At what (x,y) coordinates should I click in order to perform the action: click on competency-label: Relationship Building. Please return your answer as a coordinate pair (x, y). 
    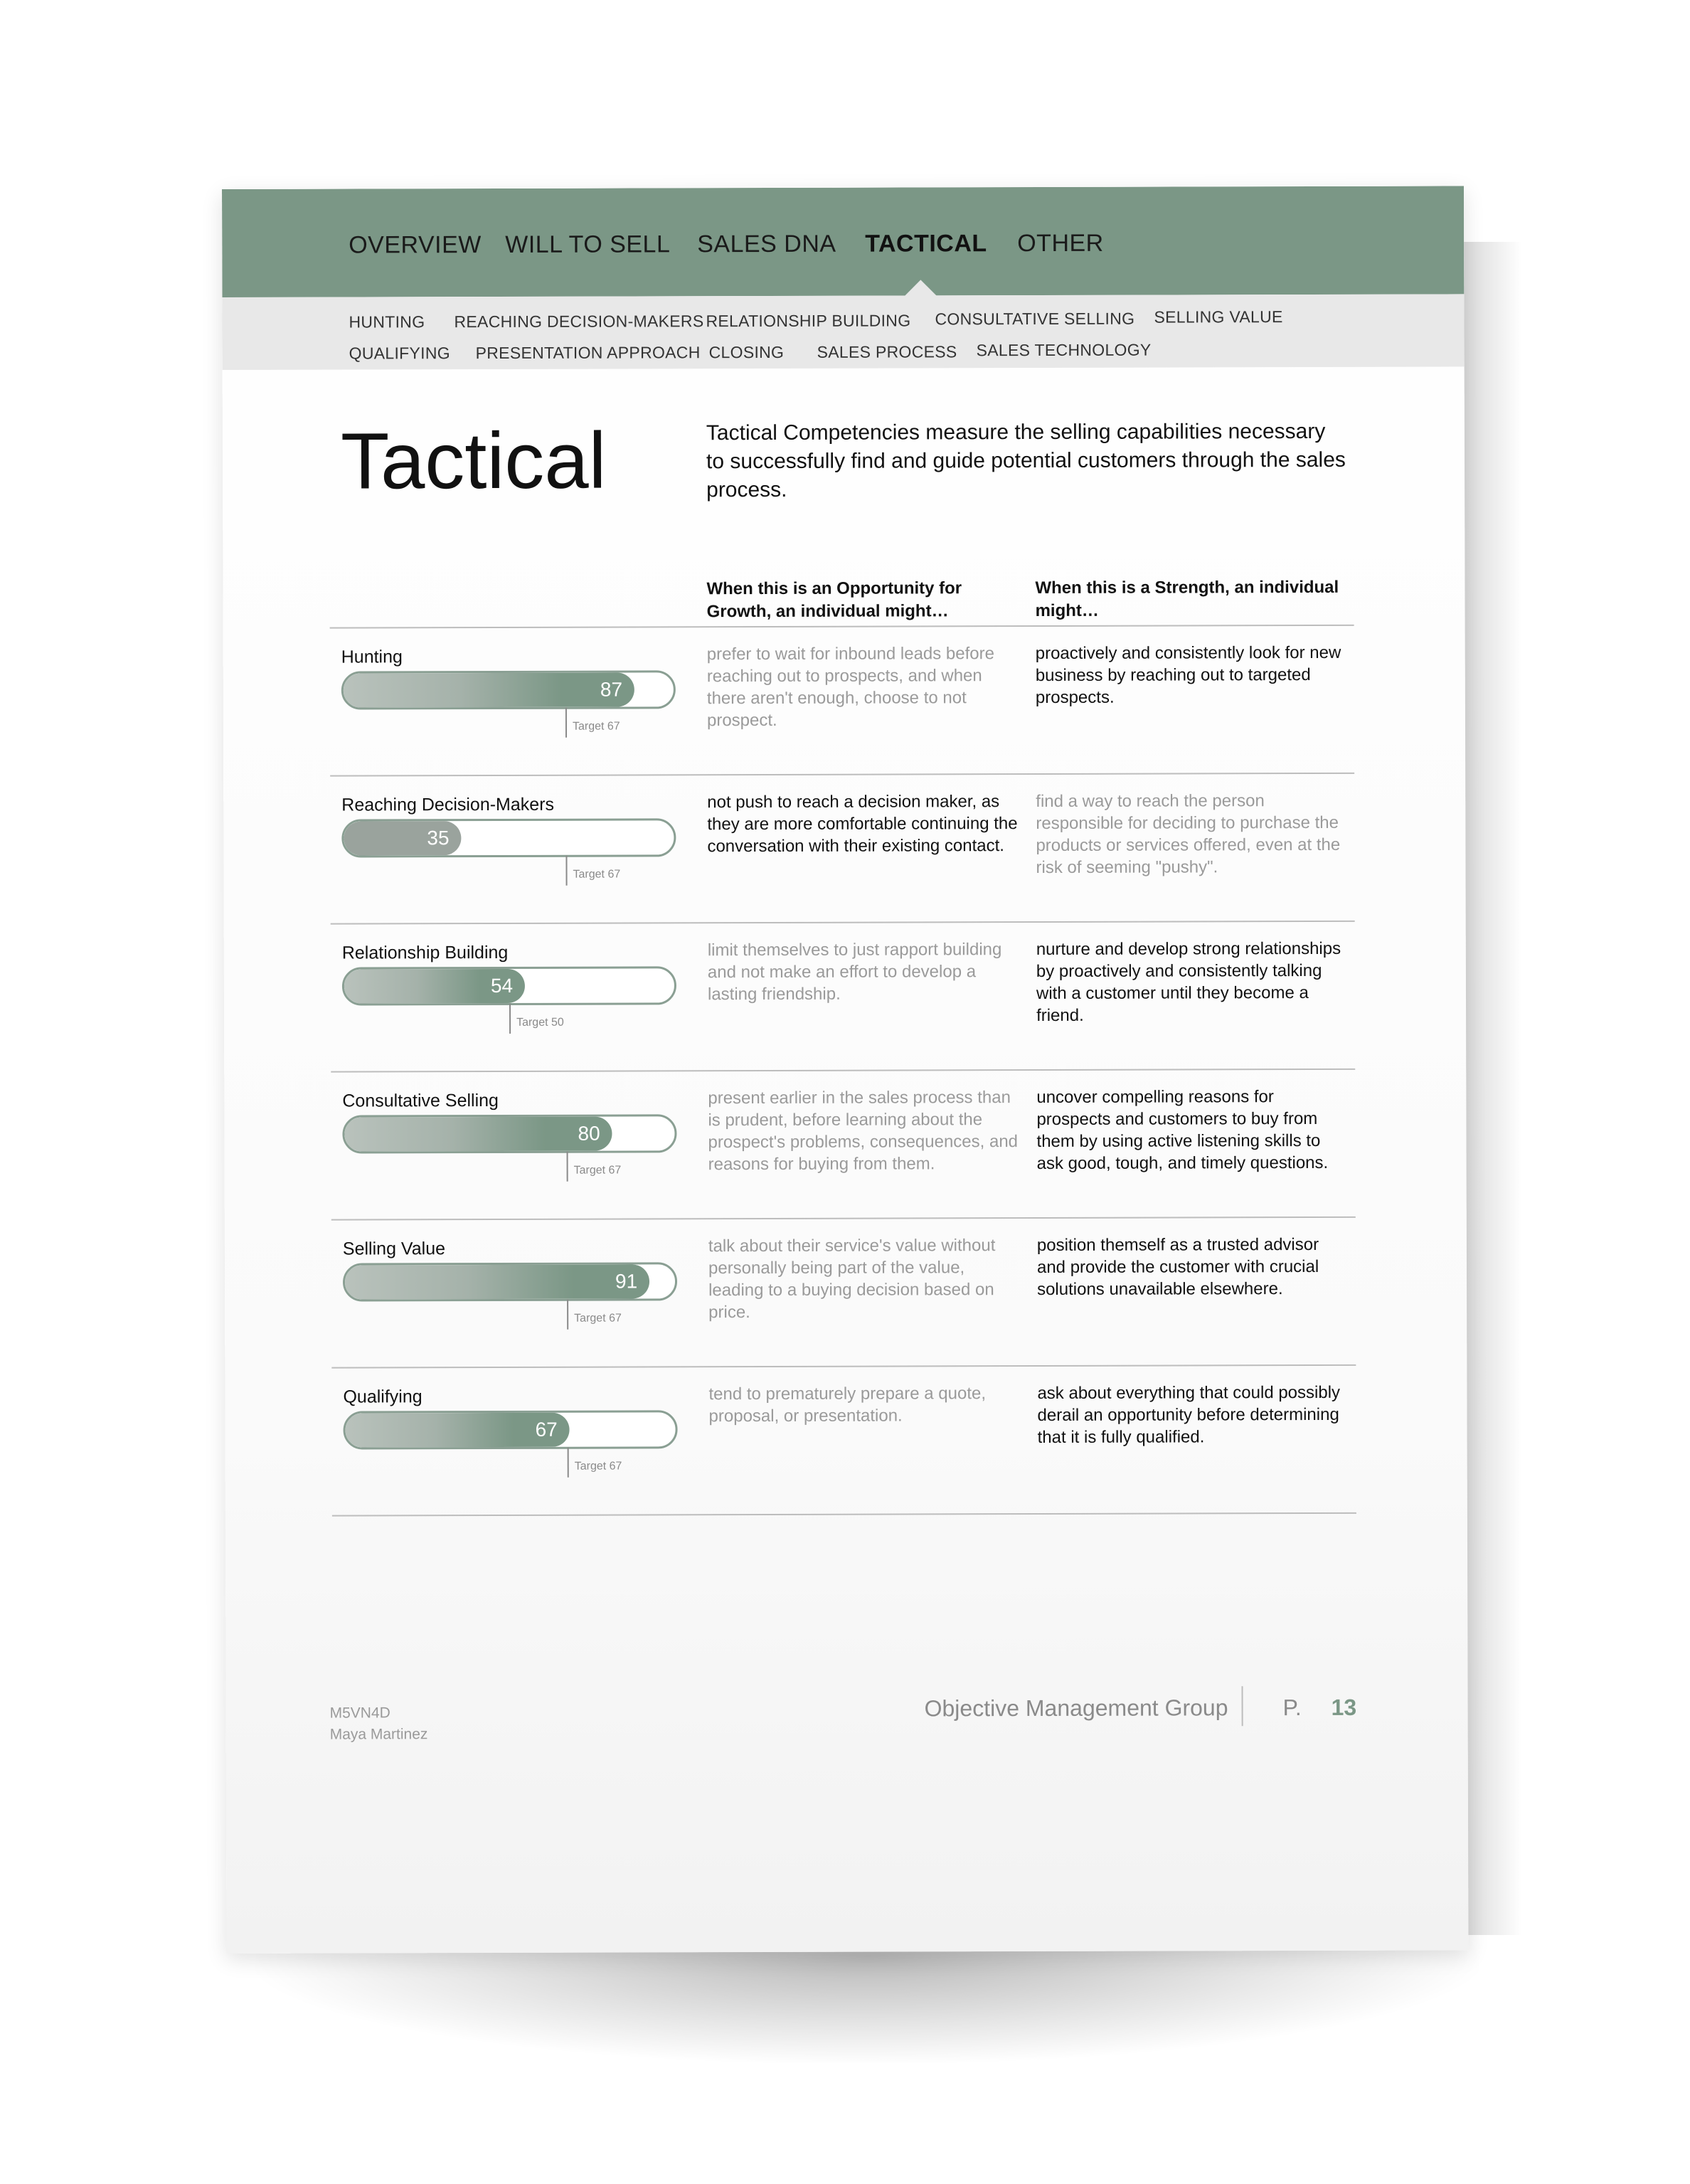
    Looking at the image, I should click on (425, 952).